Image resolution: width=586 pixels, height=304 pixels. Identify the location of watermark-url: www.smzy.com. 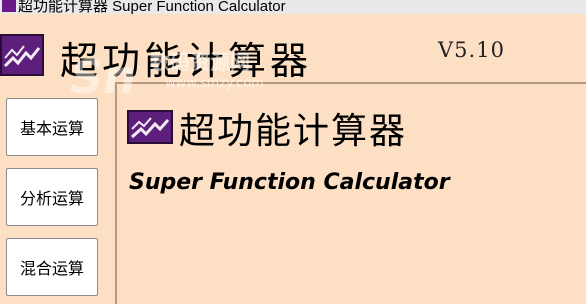
(214, 83).